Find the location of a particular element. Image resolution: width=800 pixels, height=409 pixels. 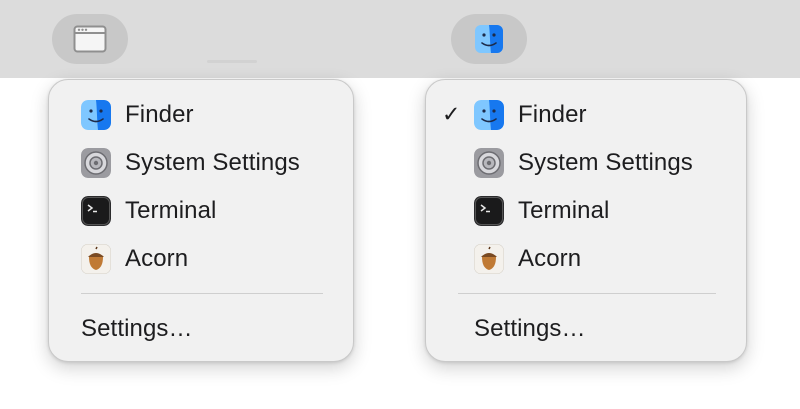

window-icon is located at coordinates (90, 39).